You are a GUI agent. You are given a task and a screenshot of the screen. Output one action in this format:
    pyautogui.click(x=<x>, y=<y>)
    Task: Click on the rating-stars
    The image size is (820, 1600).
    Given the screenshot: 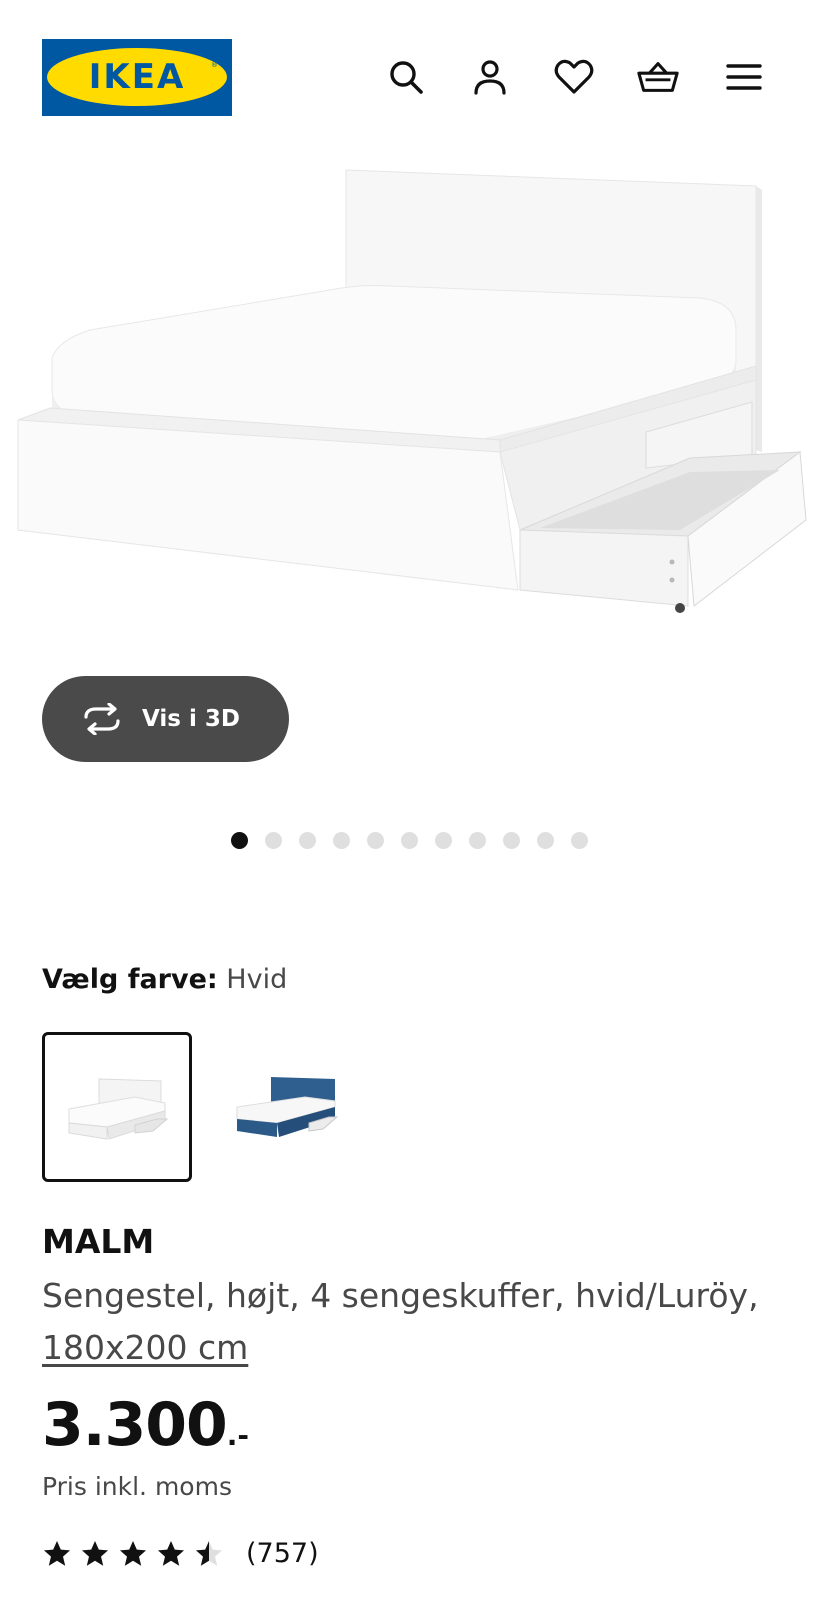 What is the action you would take?
    pyautogui.click(x=133, y=1554)
    